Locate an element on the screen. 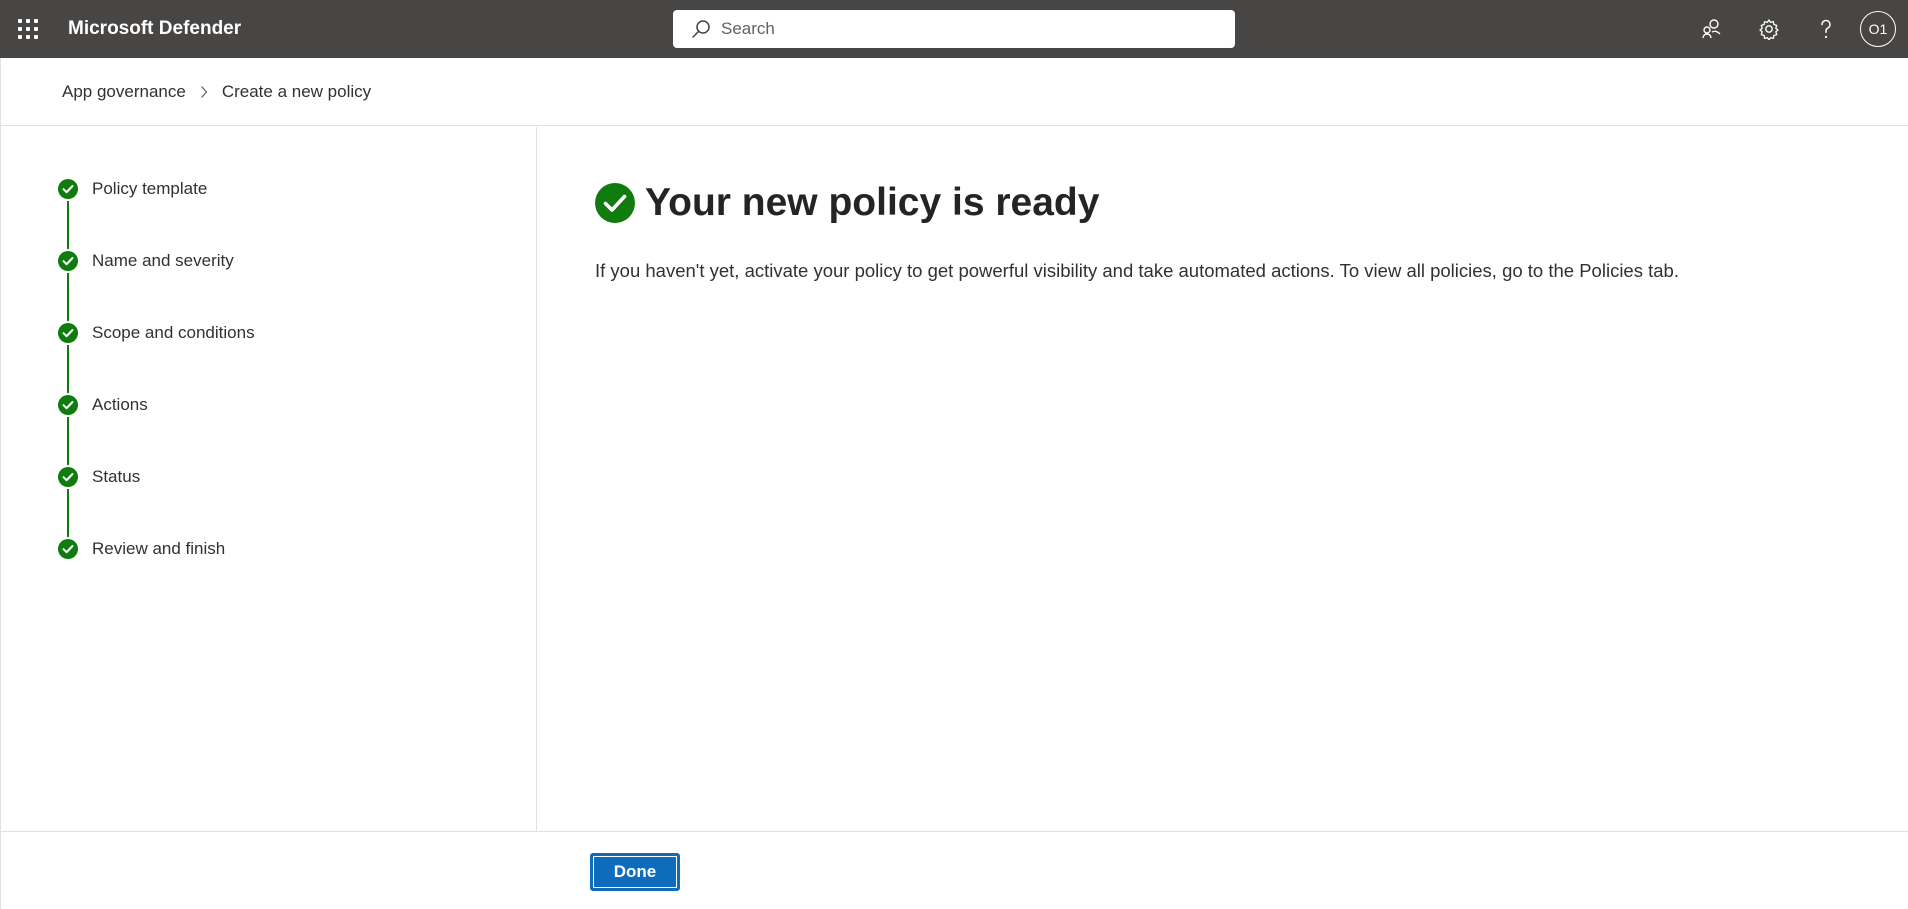 This screenshot has height=909, width=1908. top-actions: O1 is located at coordinates (1795, 29).